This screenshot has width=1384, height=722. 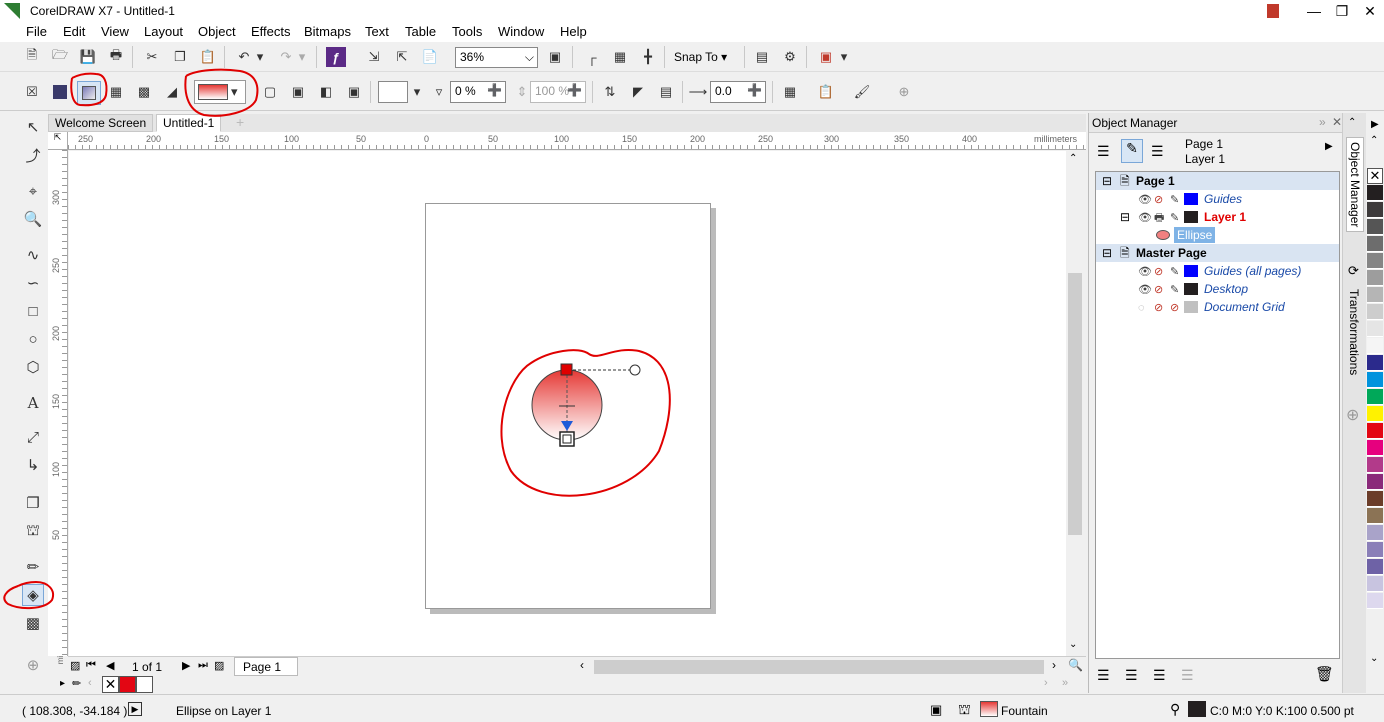 I want to click on previous-page-icon: ◀, so click(x=110, y=665).